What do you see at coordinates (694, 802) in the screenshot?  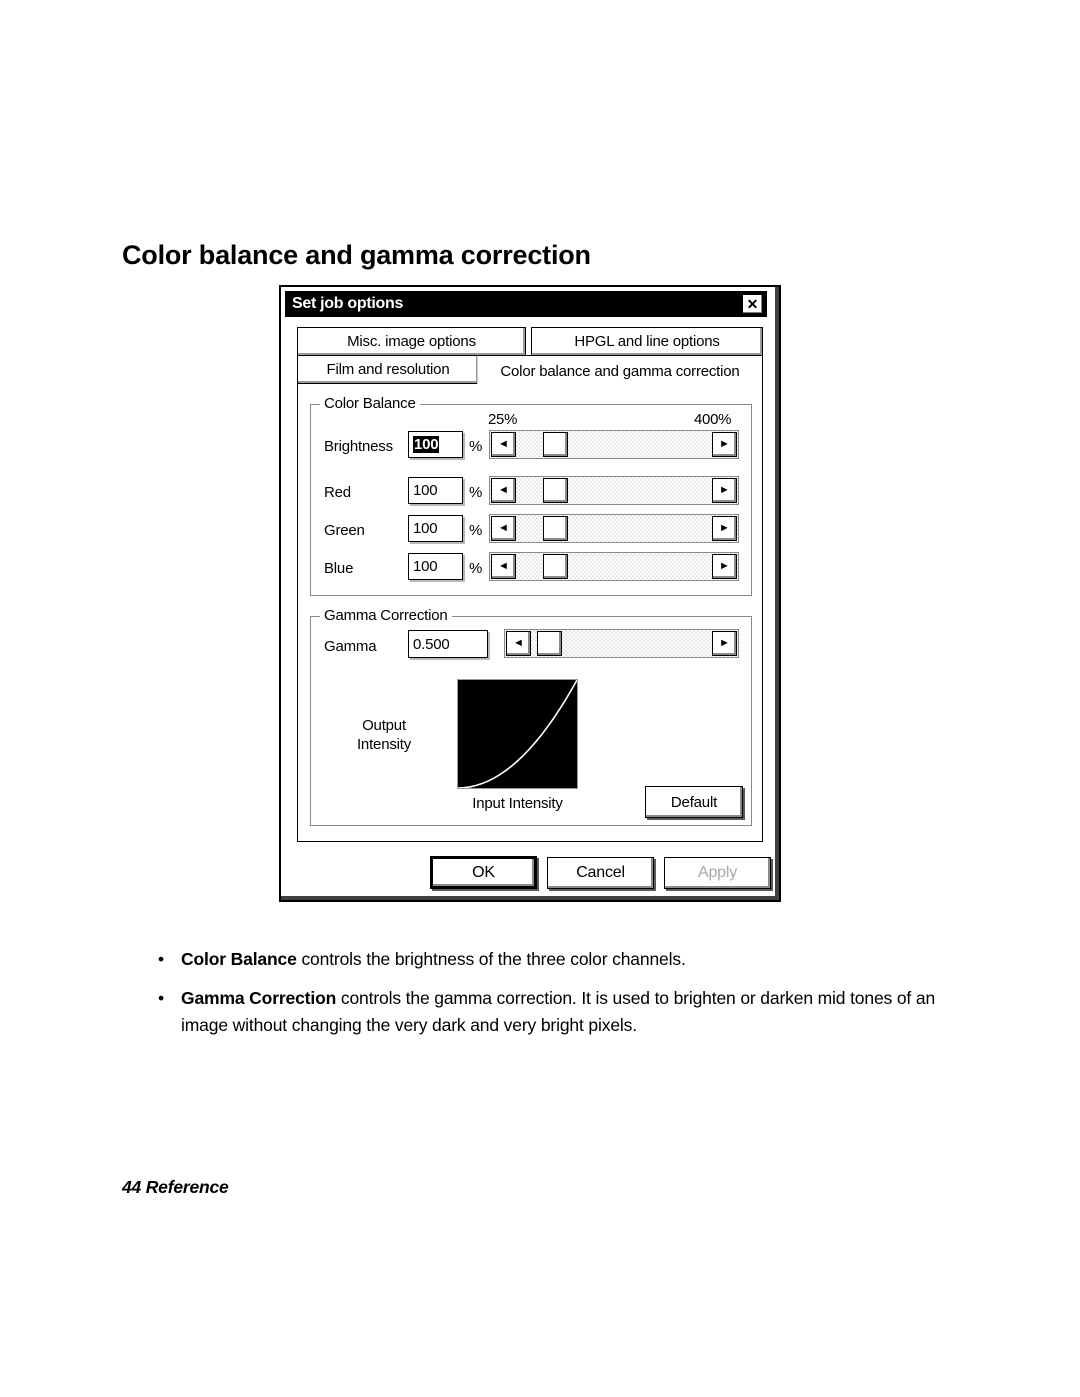 I see `default-button: Default` at bounding box center [694, 802].